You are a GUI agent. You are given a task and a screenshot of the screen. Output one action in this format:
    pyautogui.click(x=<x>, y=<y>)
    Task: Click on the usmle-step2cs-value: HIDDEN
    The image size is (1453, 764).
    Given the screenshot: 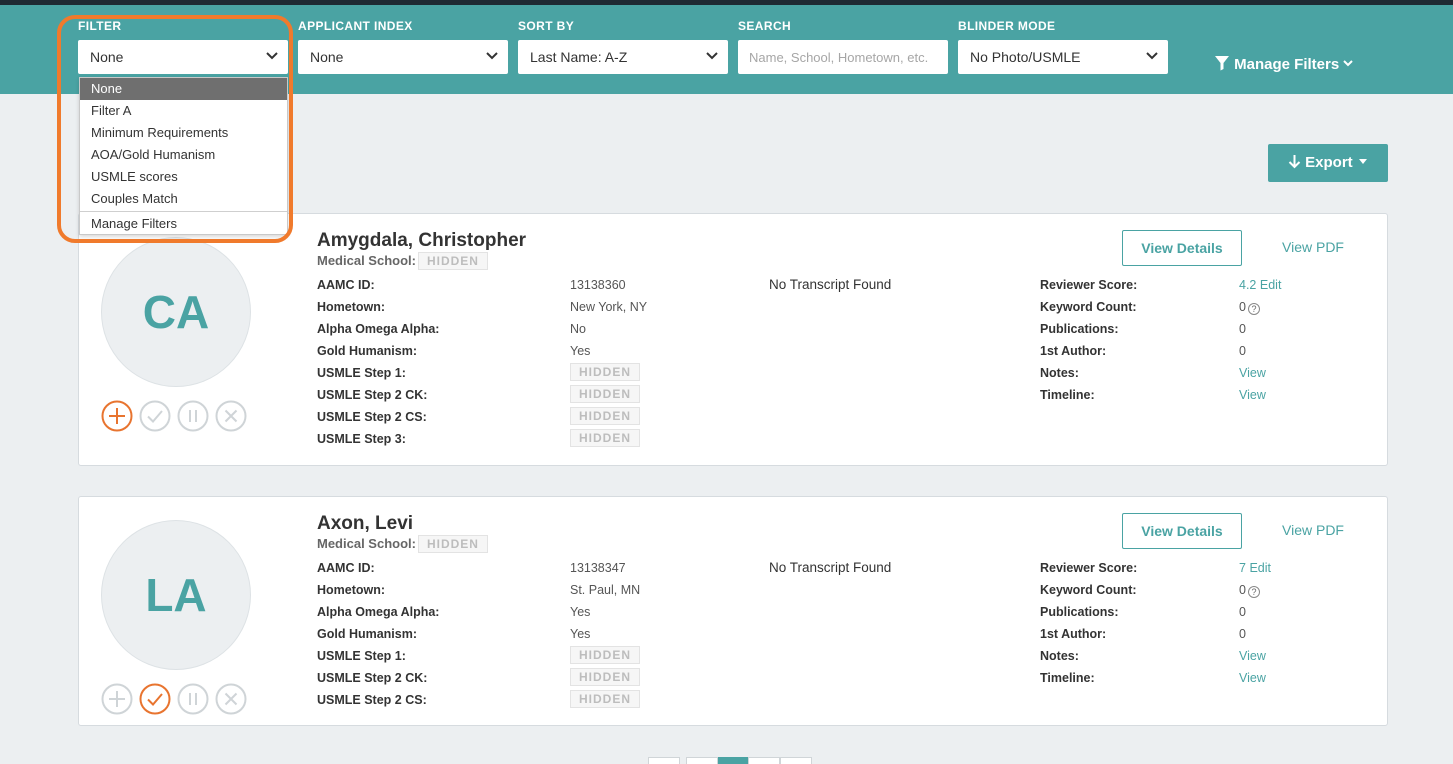 What is the action you would take?
    pyautogui.click(x=605, y=416)
    